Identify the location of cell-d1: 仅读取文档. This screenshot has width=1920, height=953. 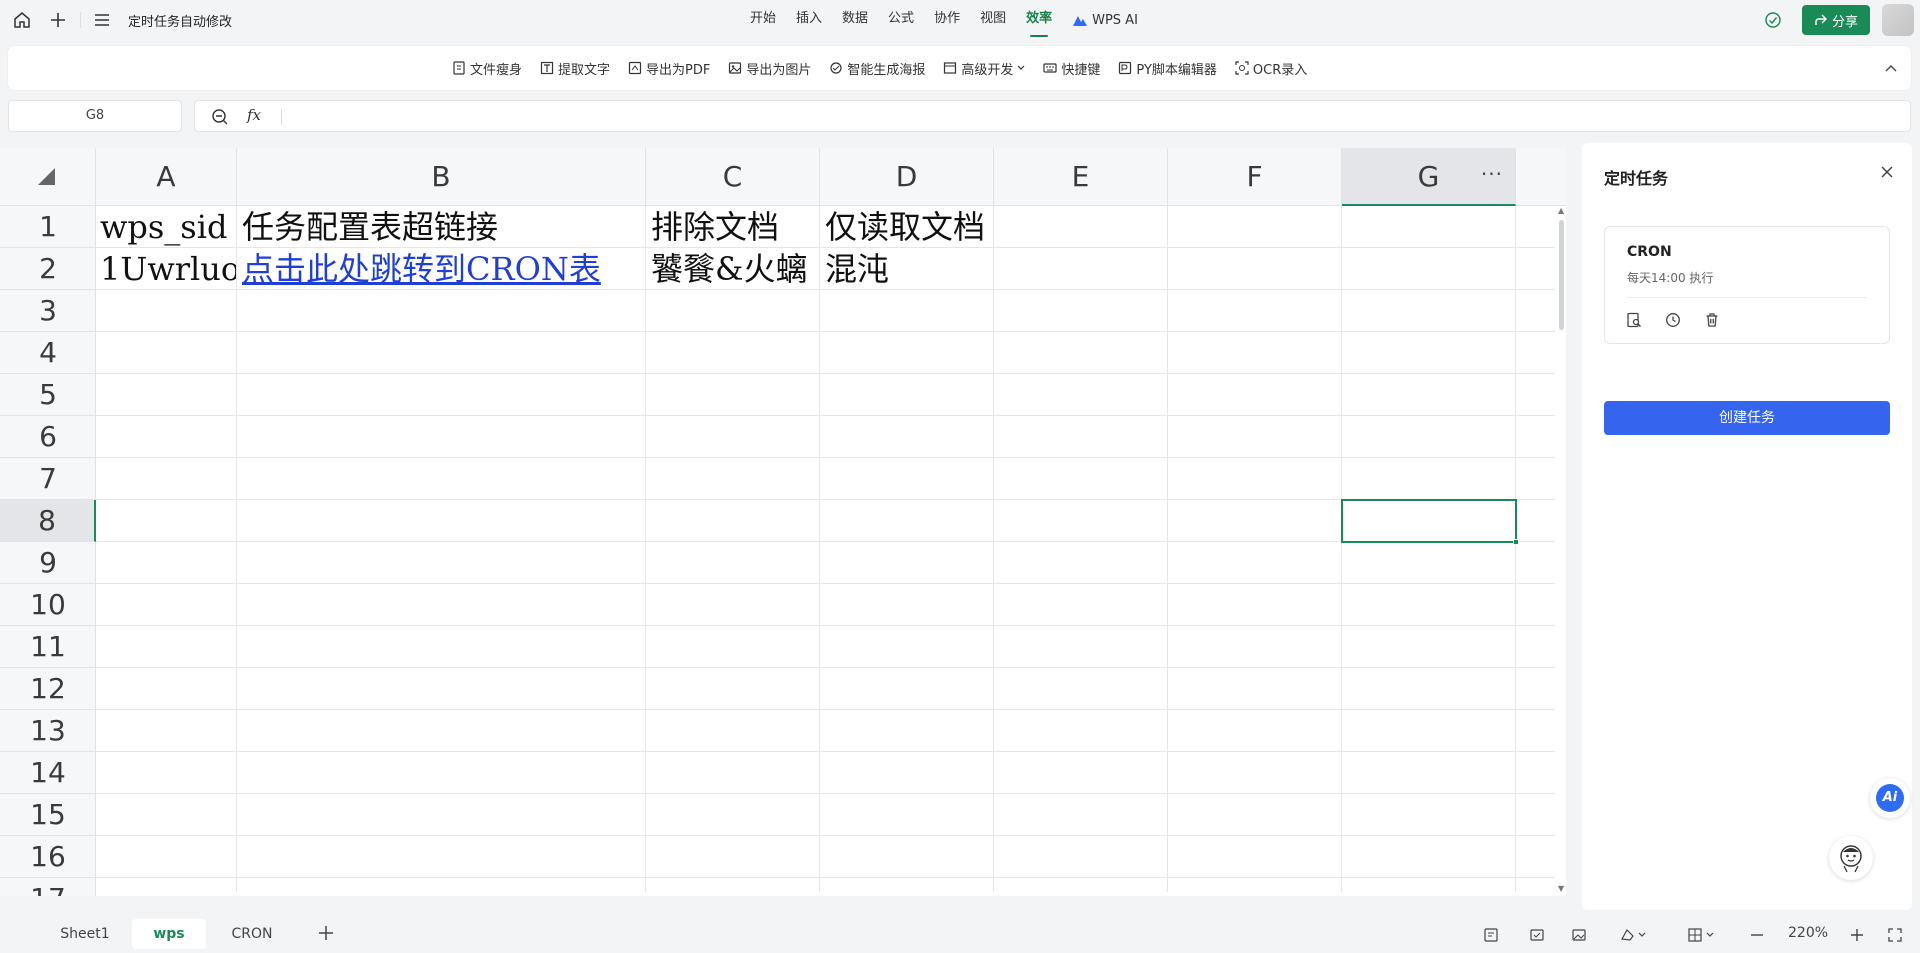
(995, 227).